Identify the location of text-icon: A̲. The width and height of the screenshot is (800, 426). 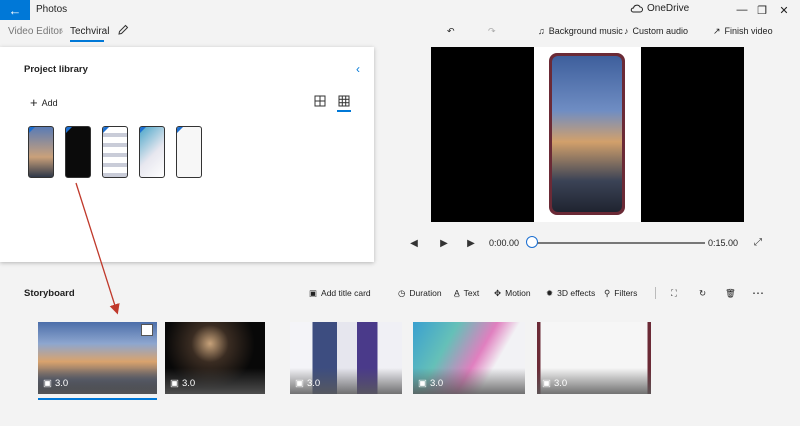
(457, 293).